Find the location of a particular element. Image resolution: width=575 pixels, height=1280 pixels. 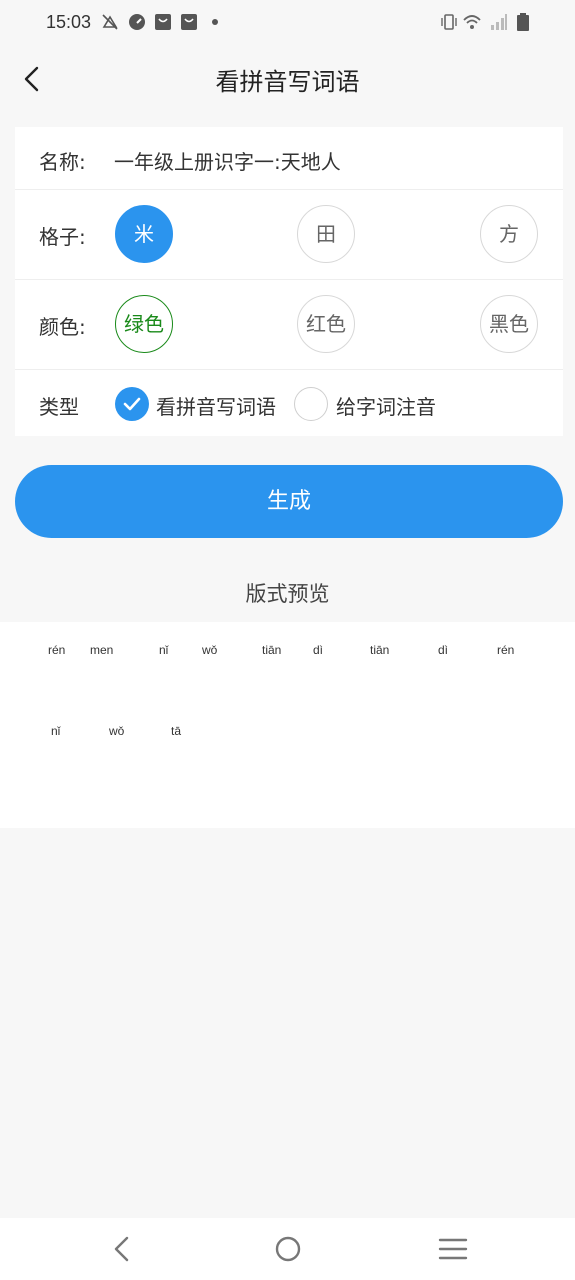

speedometer-icon is located at coordinates (137, 22).